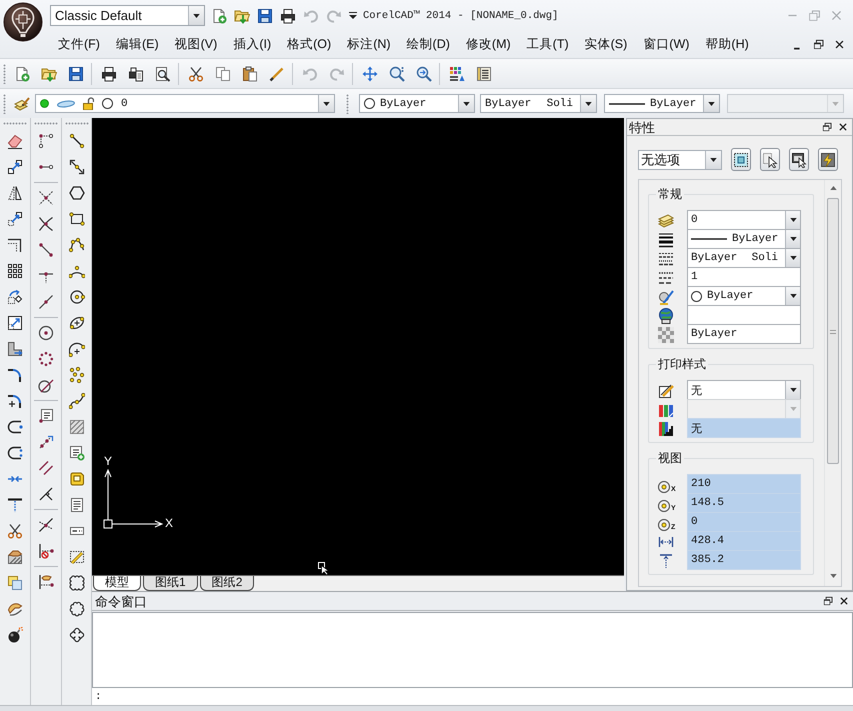 This screenshot has width=853, height=711. I want to click on extend-line-icon, so click(15, 505).